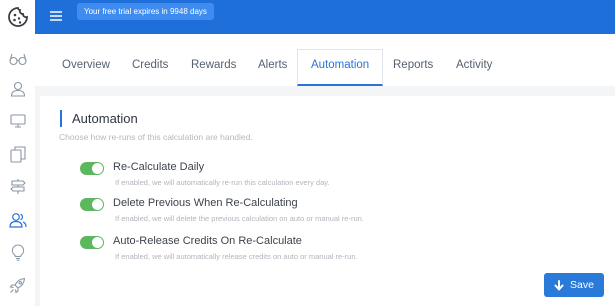 Image resolution: width=615 pixels, height=306 pixels. I want to click on save-button: Save, so click(574, 285).